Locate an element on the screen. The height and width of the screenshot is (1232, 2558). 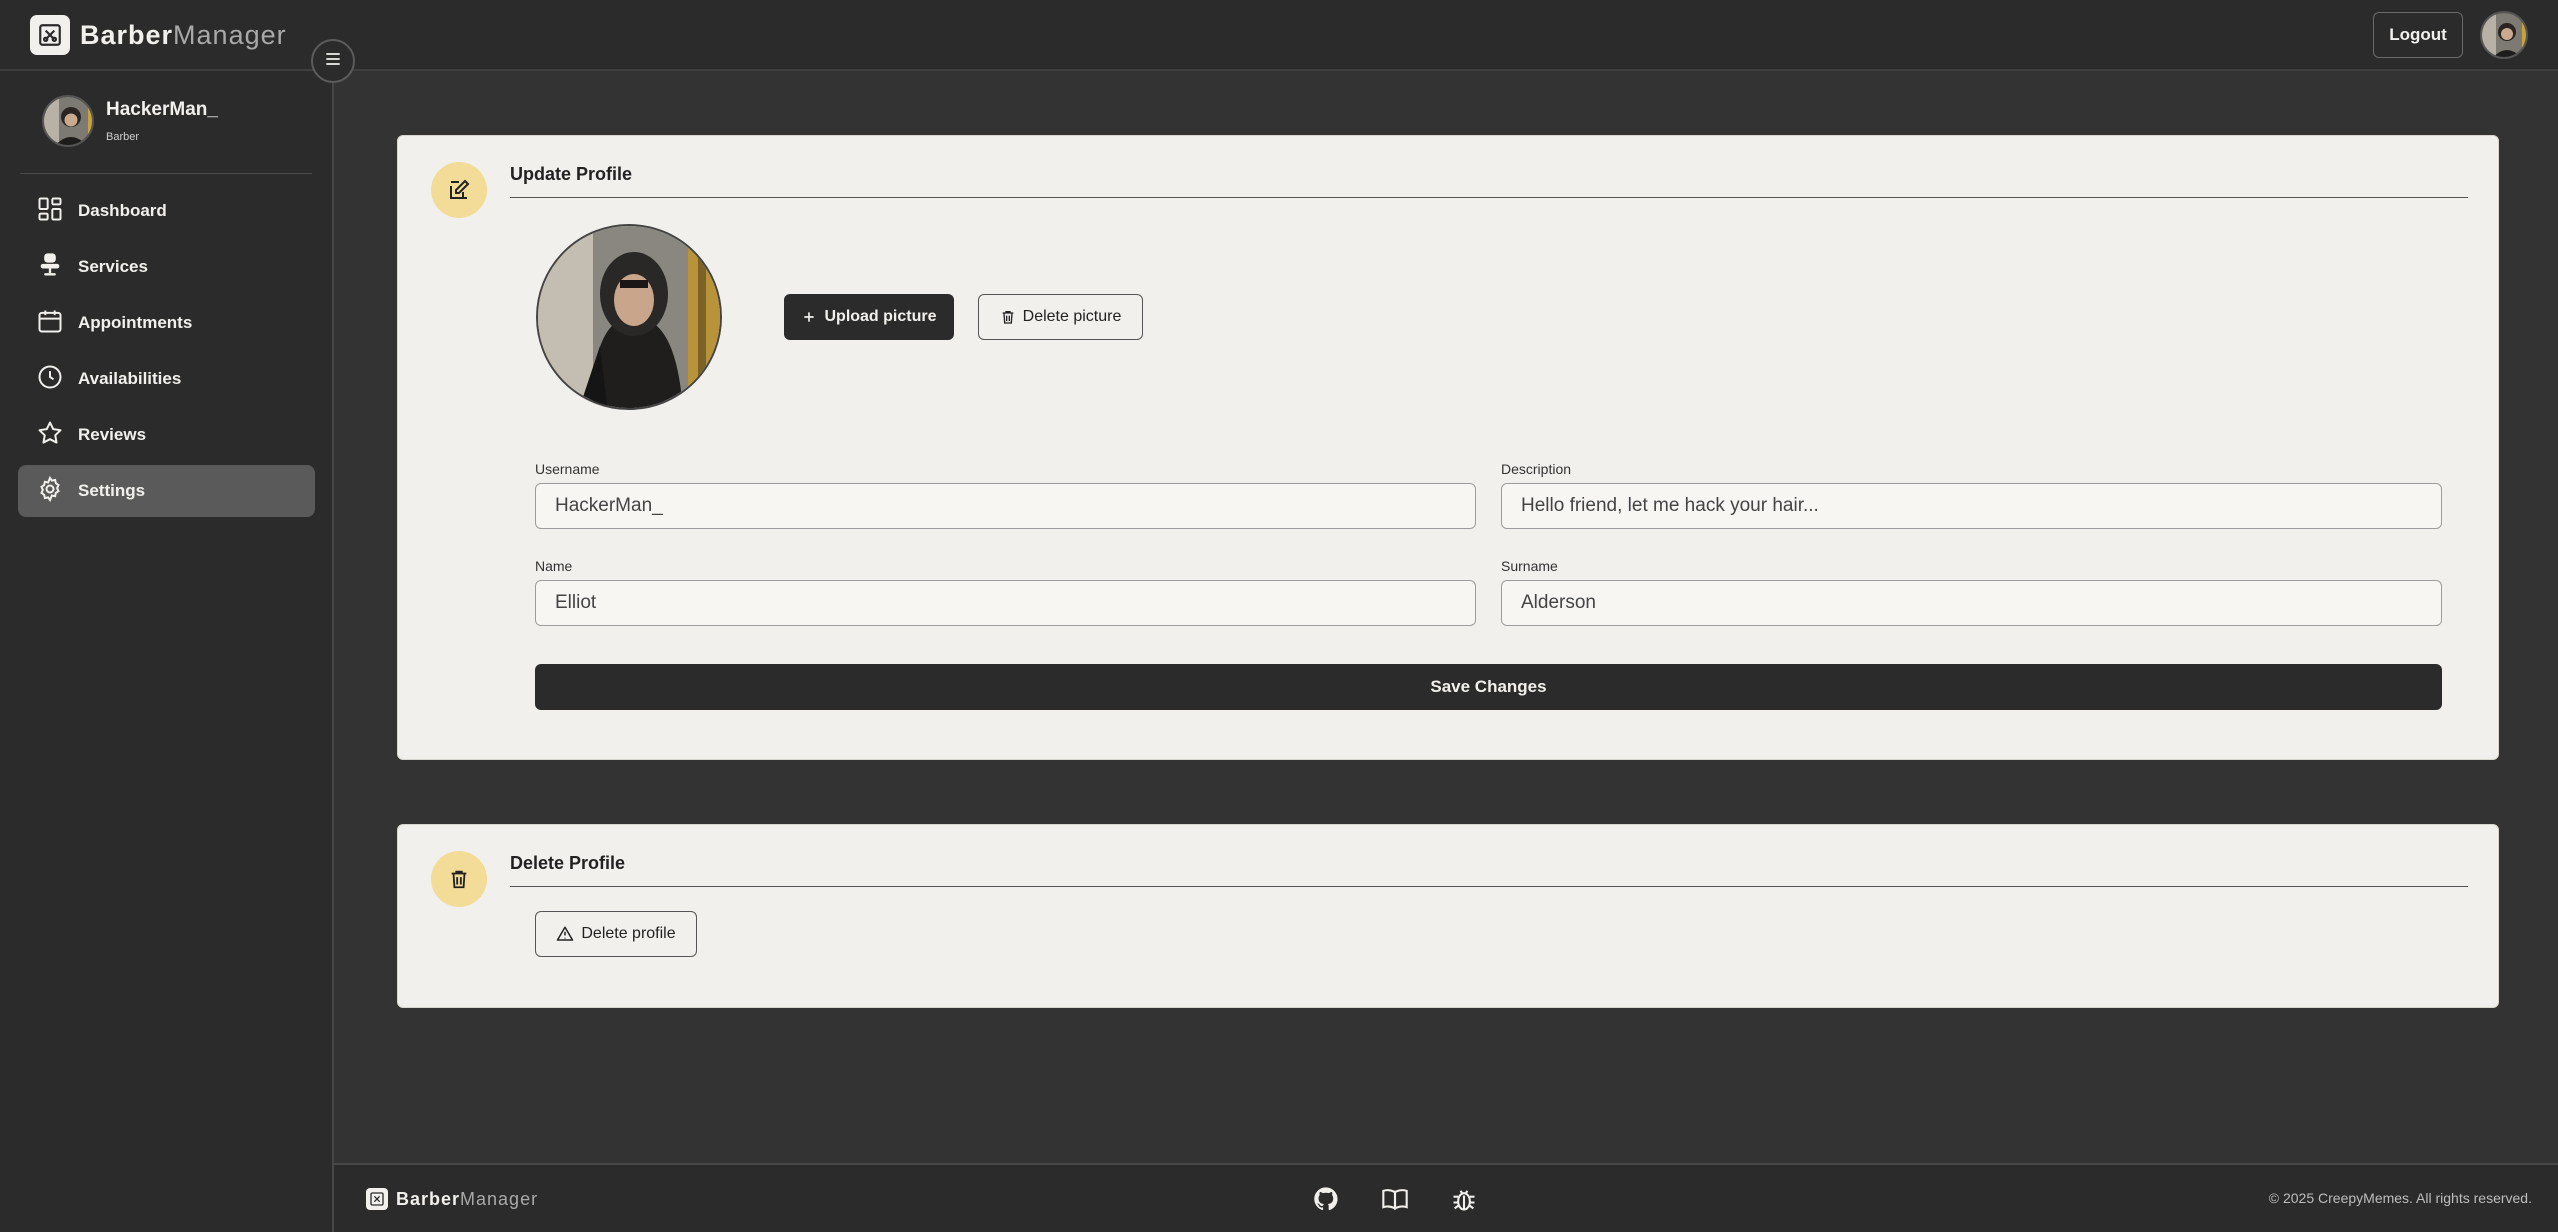
sidebar-profile: HackerMan_ Barber is located at coordinates (130, 121).